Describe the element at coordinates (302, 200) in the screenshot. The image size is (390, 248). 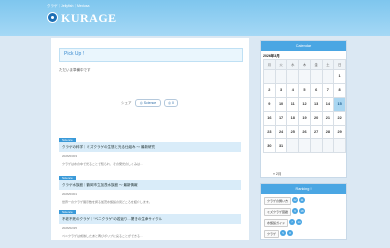
I see `ranking-count-badge: 11` at that location.